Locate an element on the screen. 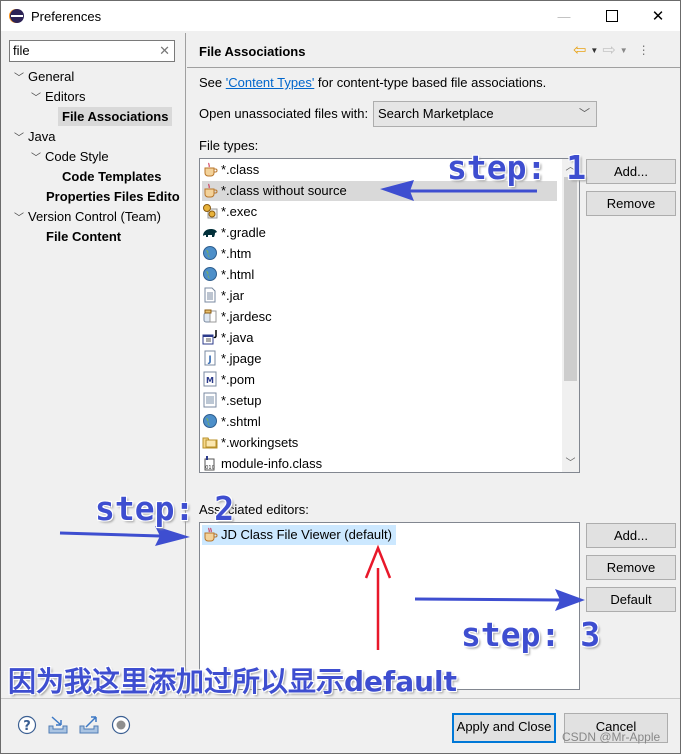 This screenshot has width=681, height=754. step3-arrow is located at coordinates (499, 600).